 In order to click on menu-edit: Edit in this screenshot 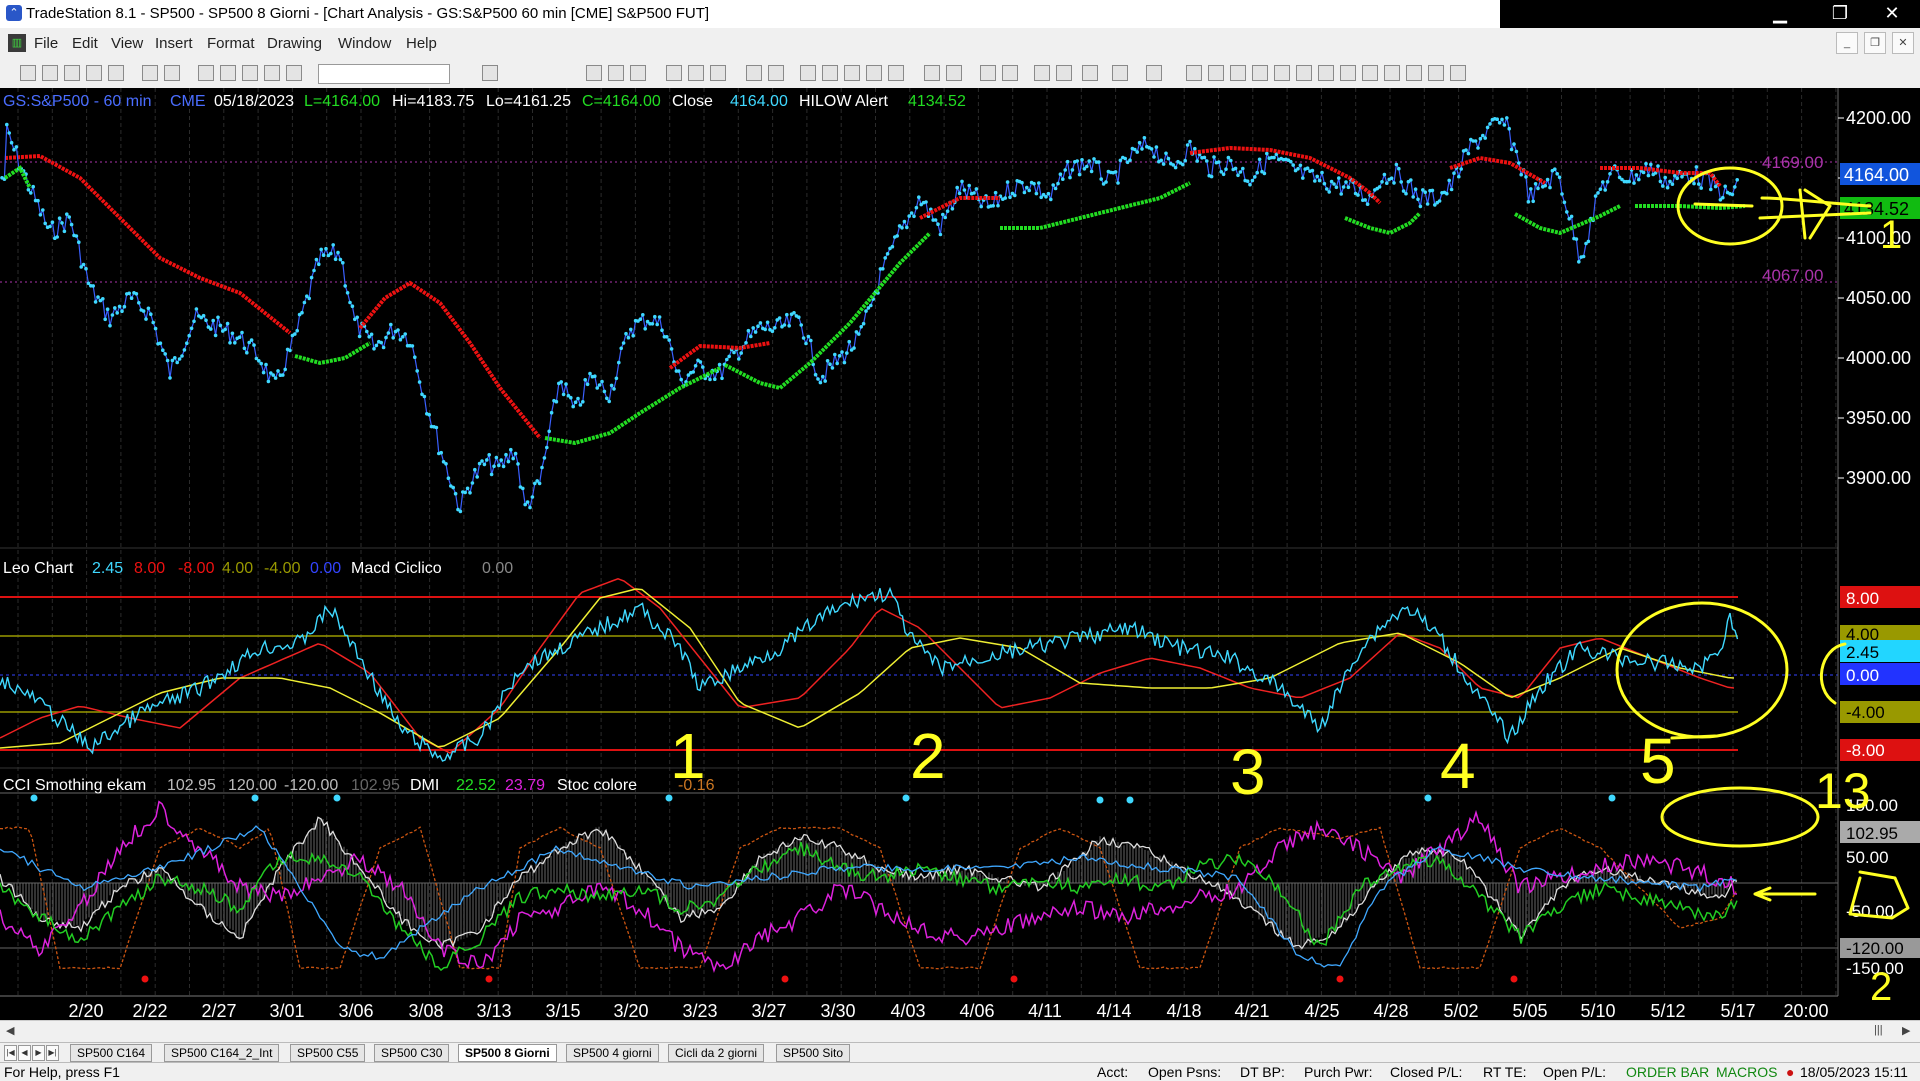, I will do `click(85, 43)`.